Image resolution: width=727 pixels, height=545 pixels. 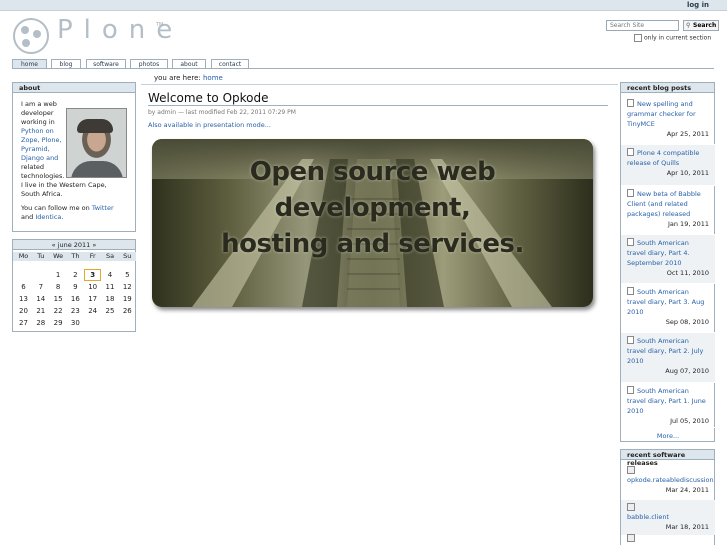 What do you see at coordinates (667, 88) in the screenshot?
I see `recent-blog-posts-title: recent blog posts` at bounding box center [667, 88].